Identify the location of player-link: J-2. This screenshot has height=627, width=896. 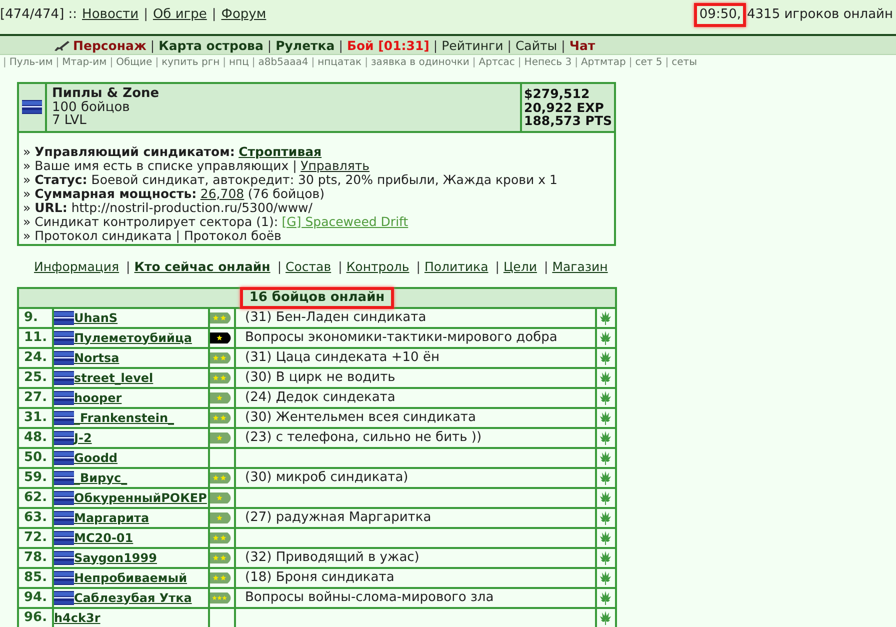
(83, 438).